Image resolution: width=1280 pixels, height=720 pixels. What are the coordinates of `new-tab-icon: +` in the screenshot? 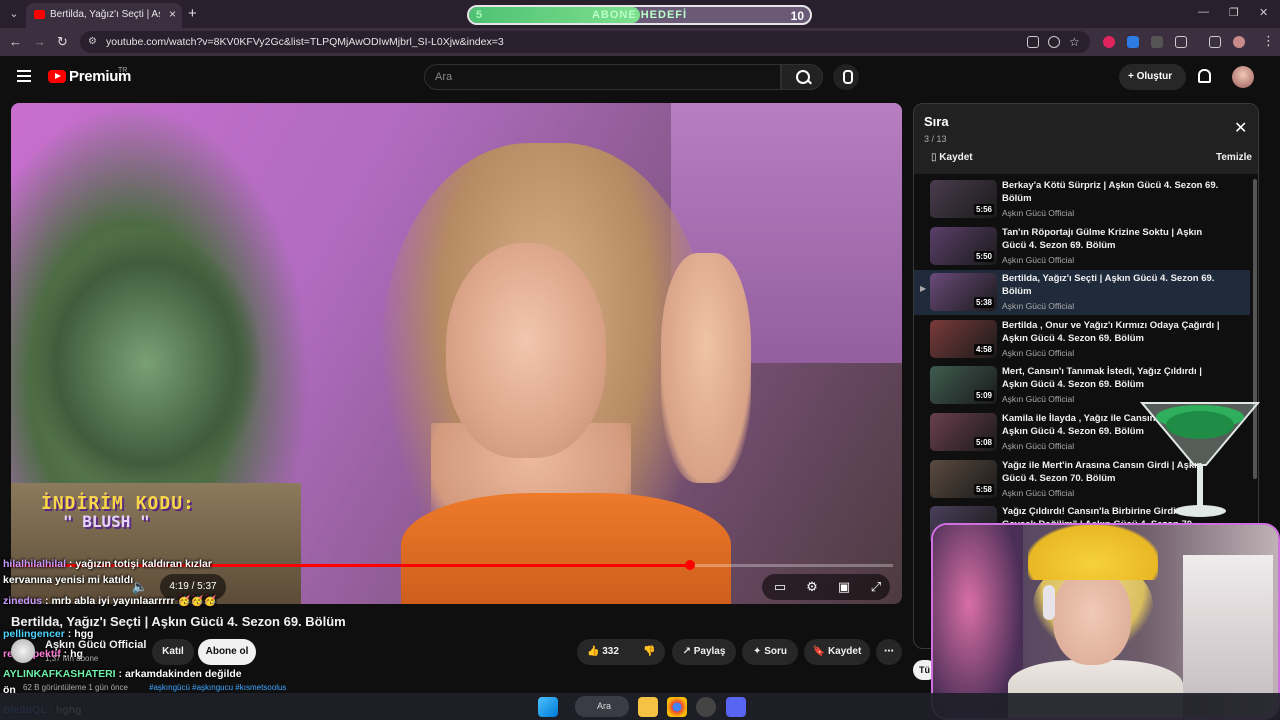 It's located at (192, 13).